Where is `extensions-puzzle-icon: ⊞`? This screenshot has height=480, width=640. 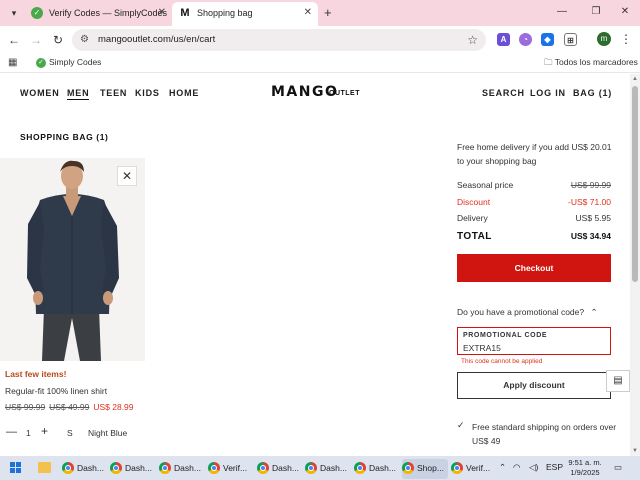
extensions-puzzle-icon: ⊞ is located at coordinates (570, 39).